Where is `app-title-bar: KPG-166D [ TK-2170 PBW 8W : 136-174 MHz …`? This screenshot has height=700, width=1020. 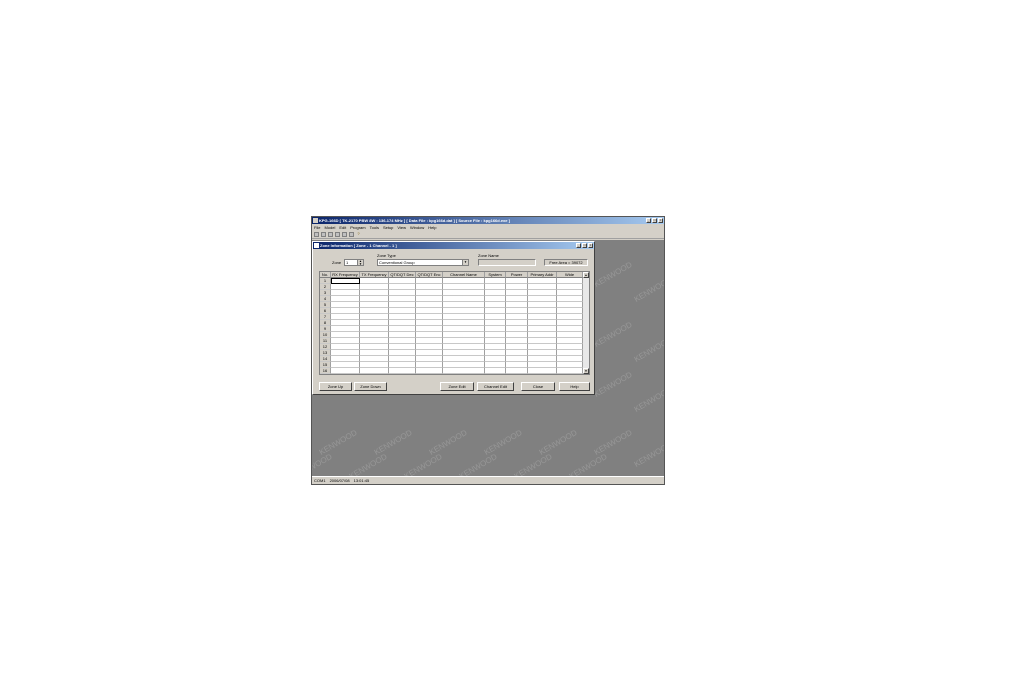 app-title-bar: KPG-166D [ TK-2170 PBW 8W : 136-174 MHz … is located at coordinates (488, 220).